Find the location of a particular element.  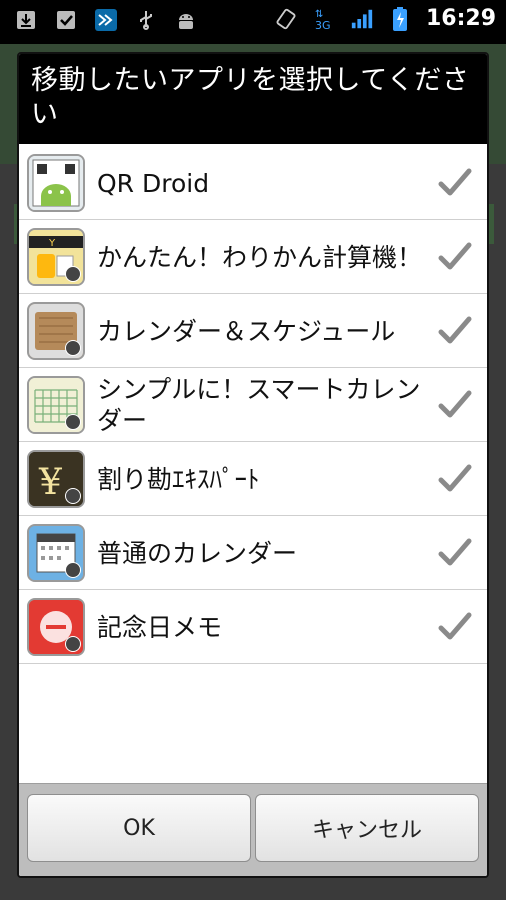

list-item: 普通のカレンダー is located at coordinates (253, 553).